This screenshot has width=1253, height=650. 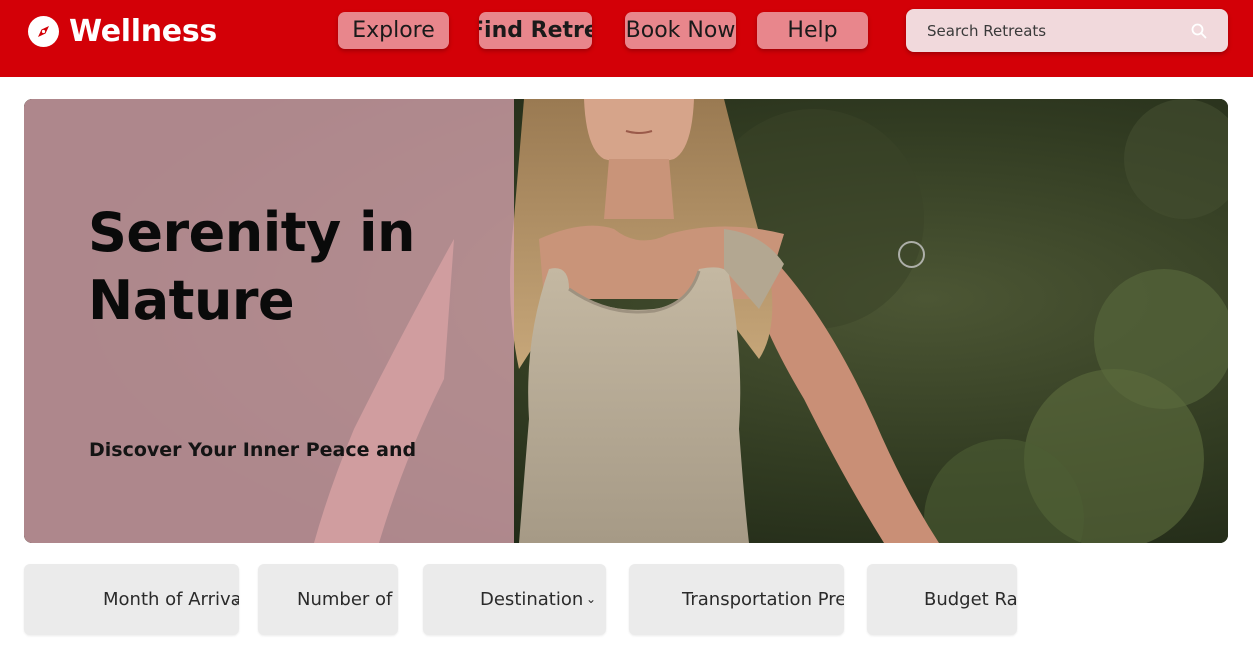 I want to click on nav-explore-button: Explore, so click(x=393, y=30).